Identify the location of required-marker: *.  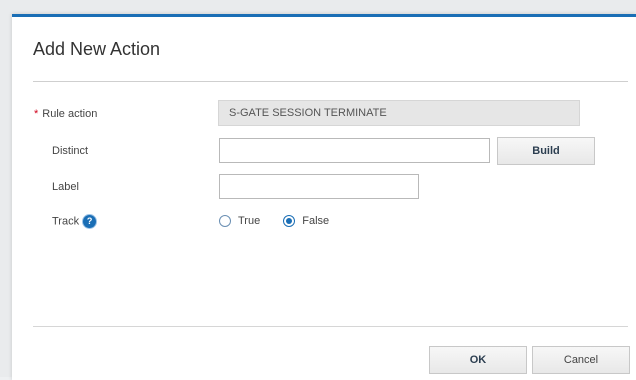
(36, 114).